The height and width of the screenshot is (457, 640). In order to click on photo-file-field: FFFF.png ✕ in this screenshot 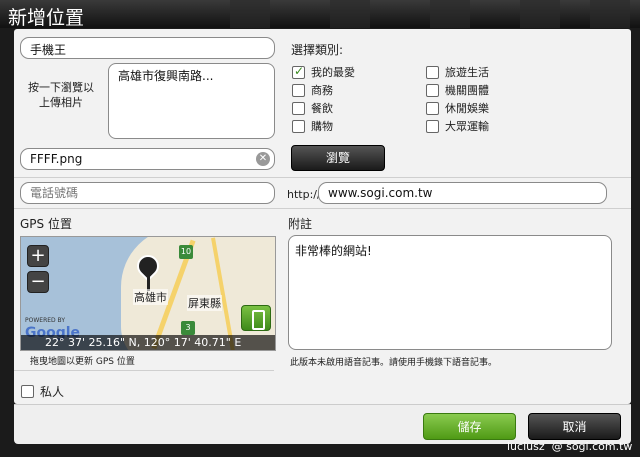, I will do `click(147, 159)`.